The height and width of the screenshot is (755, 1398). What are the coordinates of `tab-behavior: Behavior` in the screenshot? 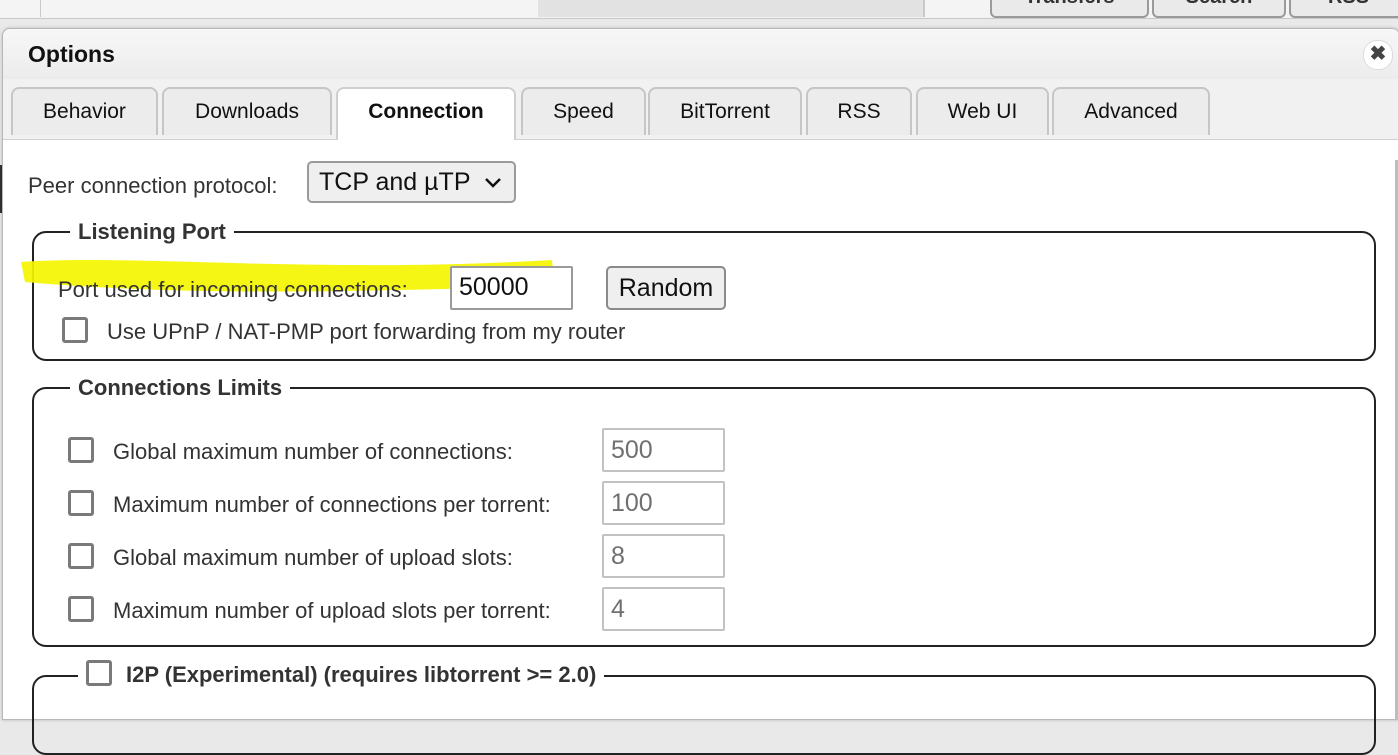 It's located at (84, 111).